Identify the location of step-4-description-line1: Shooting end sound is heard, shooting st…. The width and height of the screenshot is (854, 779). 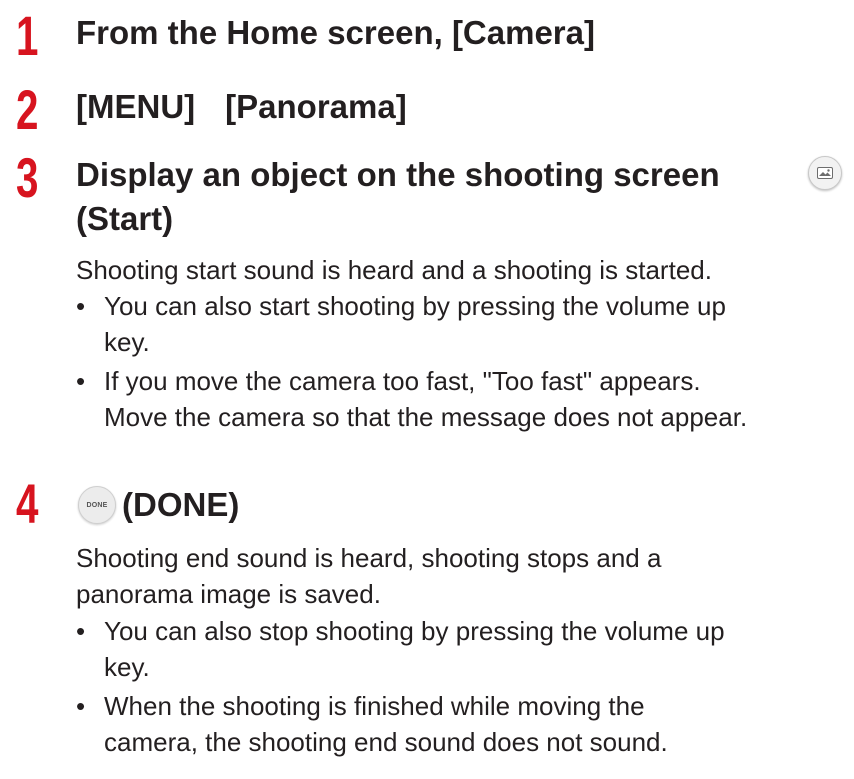
(369, 558).